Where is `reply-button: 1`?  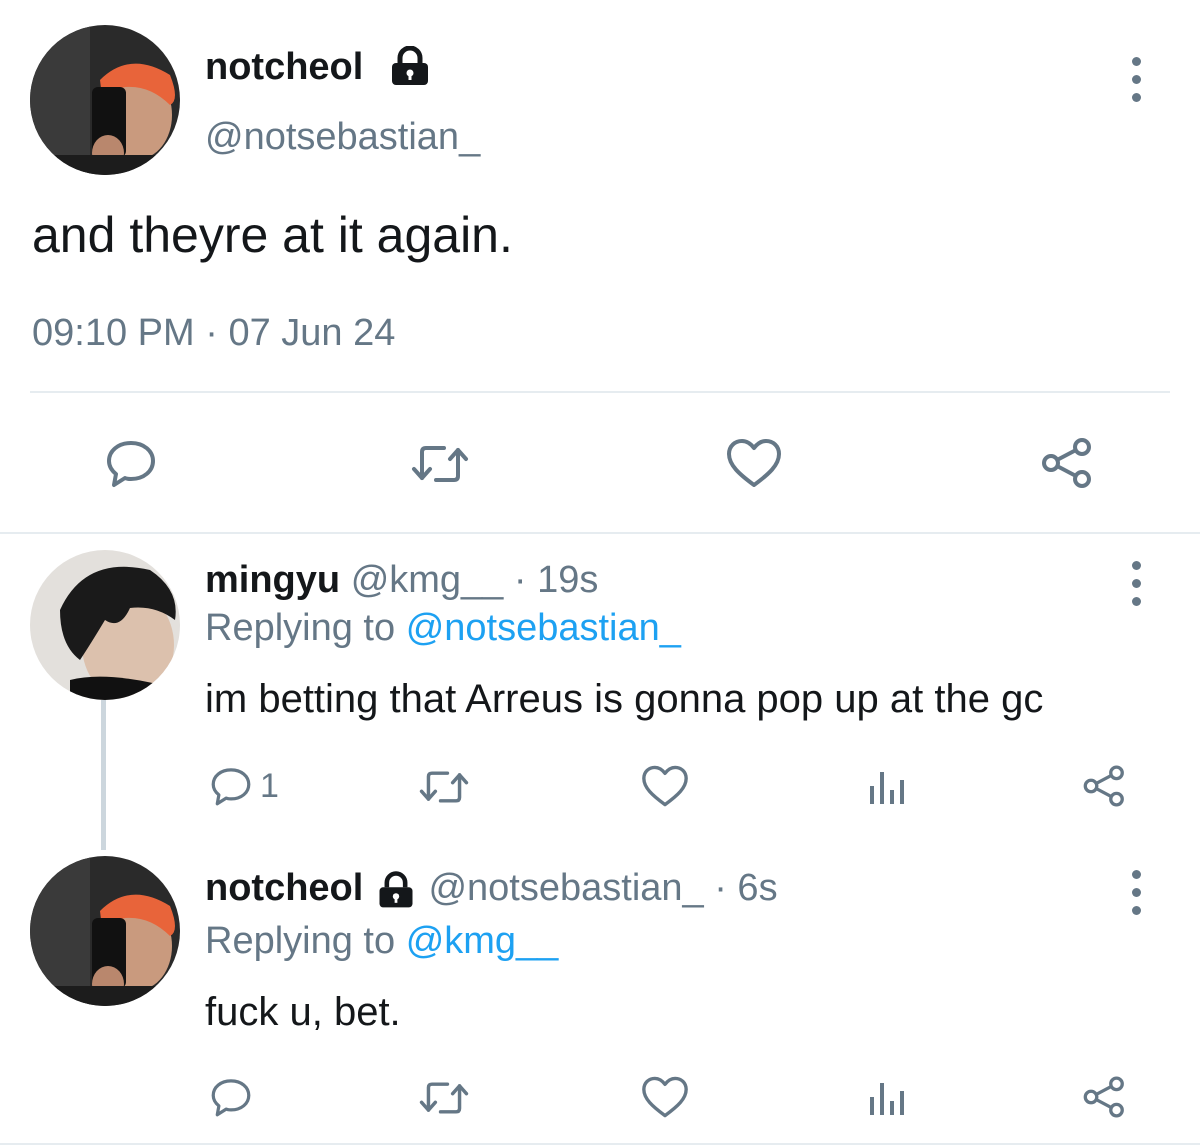 reply-button: 1 is located at coordinates (243, 786).